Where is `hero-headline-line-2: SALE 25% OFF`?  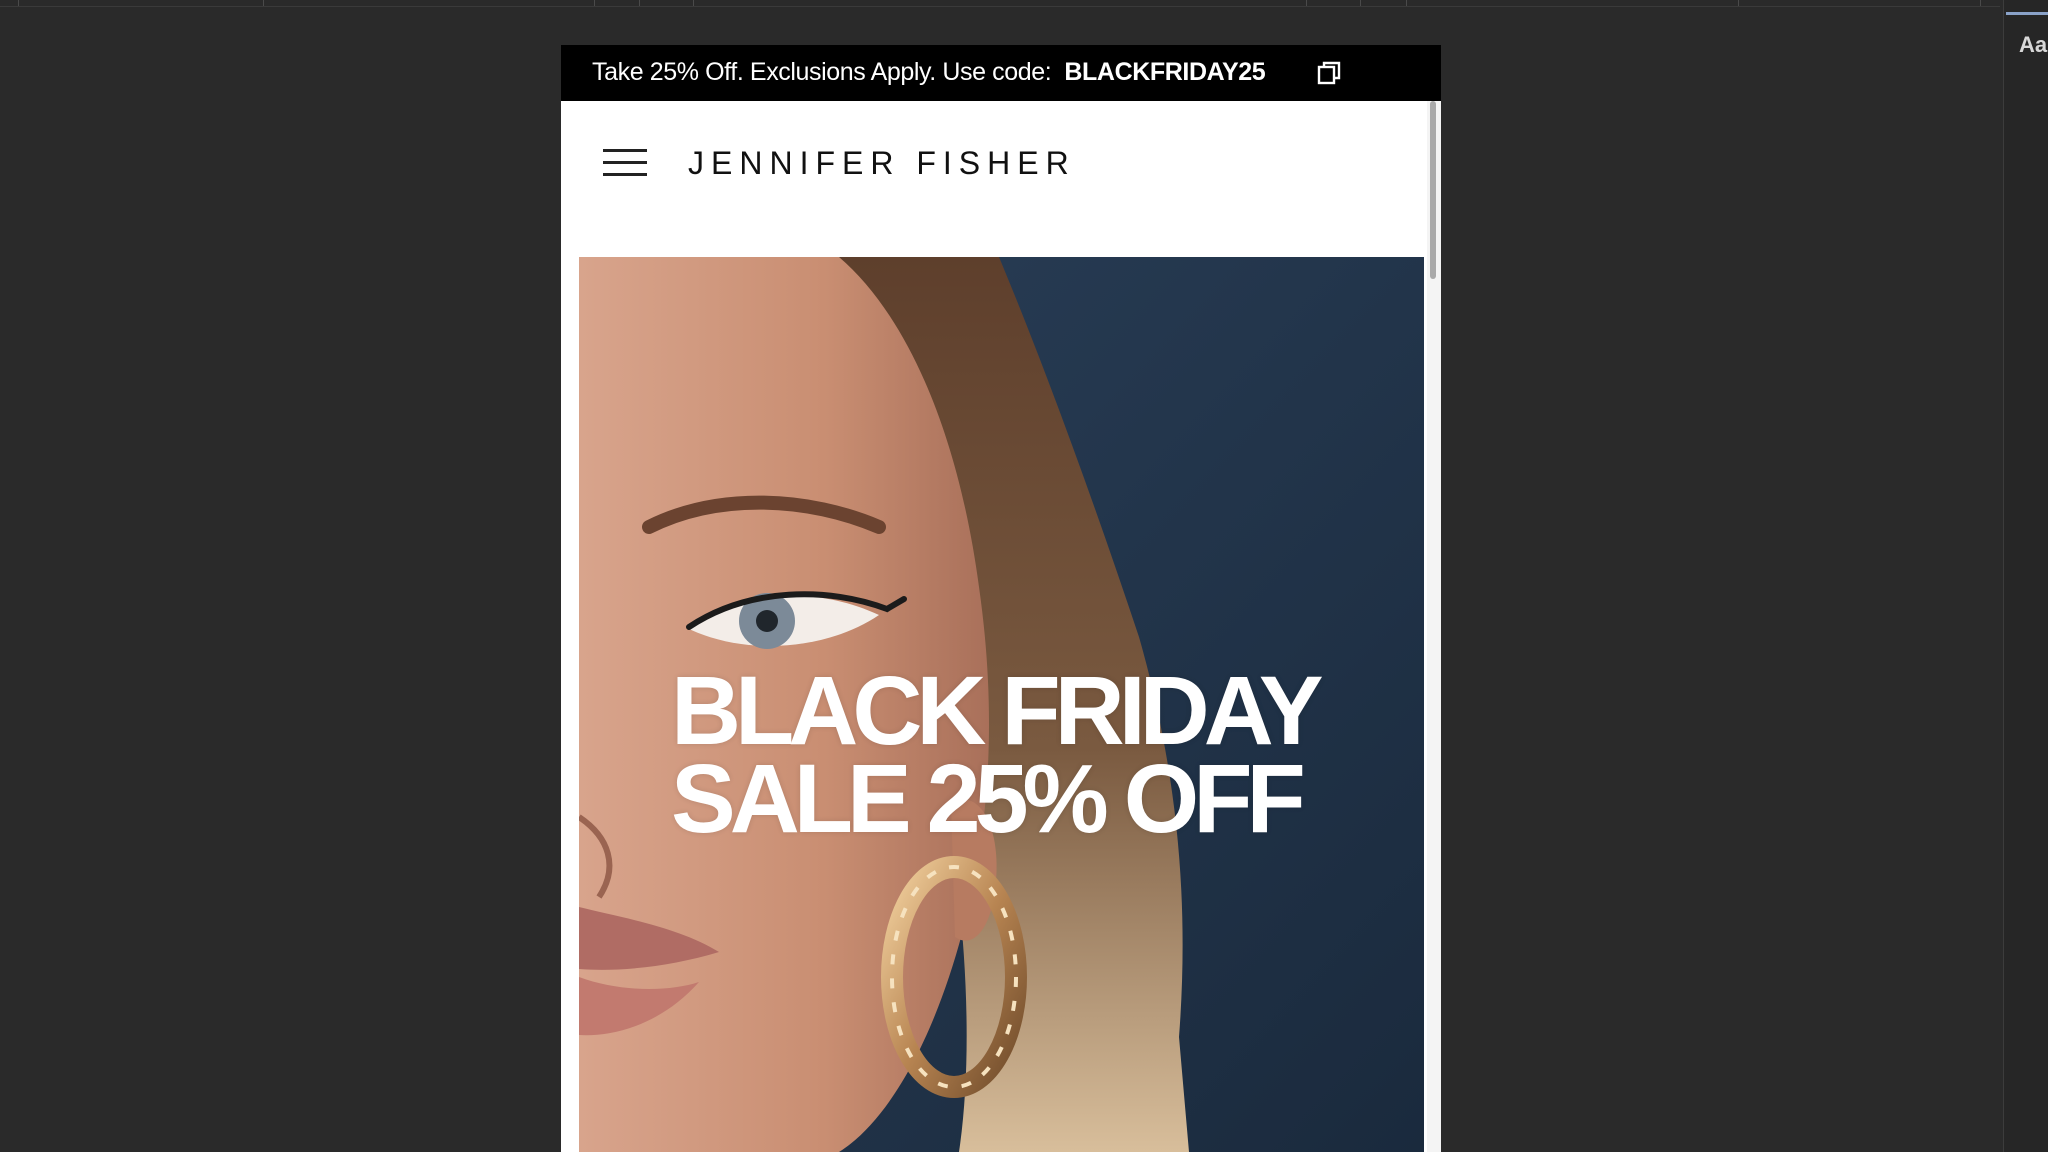
hero-headline-line-2: SALE 25% OFF is located at coordinates (988, 798).